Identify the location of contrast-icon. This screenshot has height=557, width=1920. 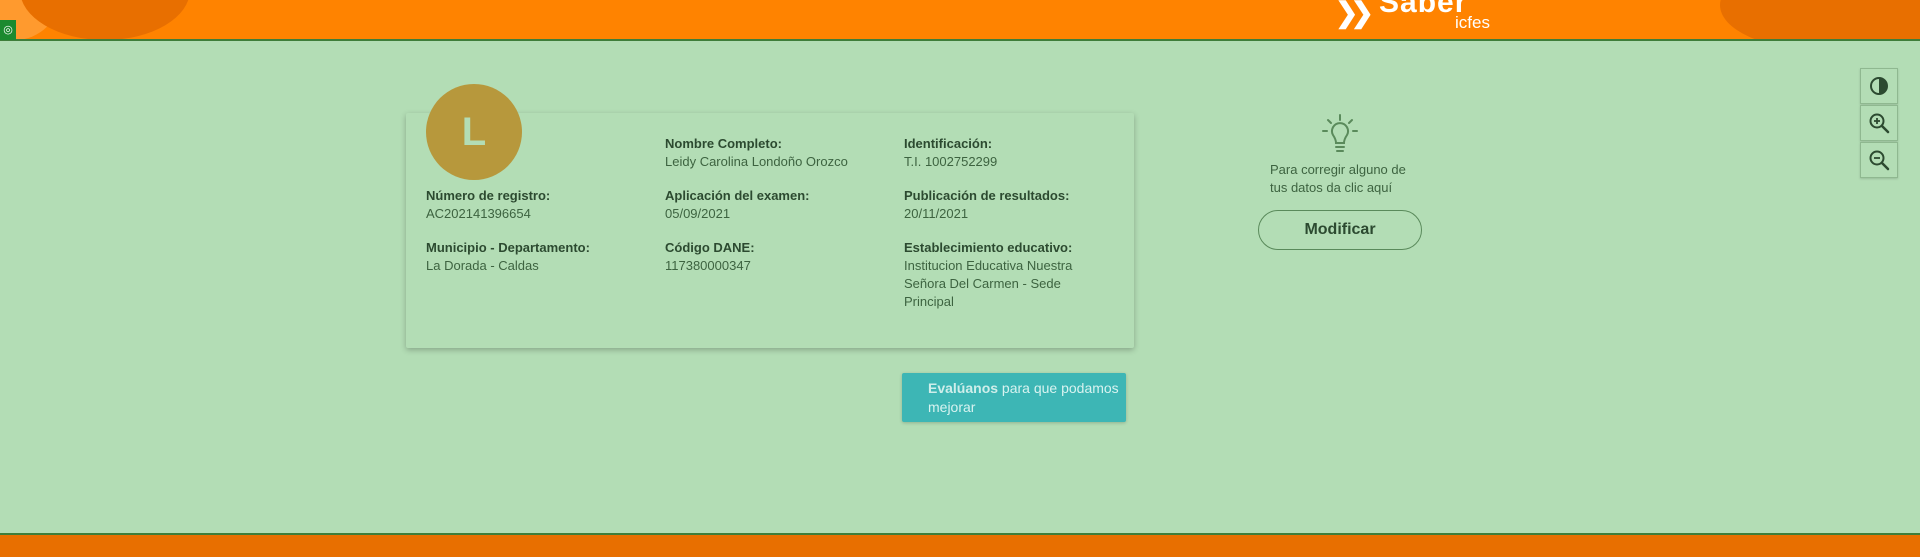
(1879, 86).